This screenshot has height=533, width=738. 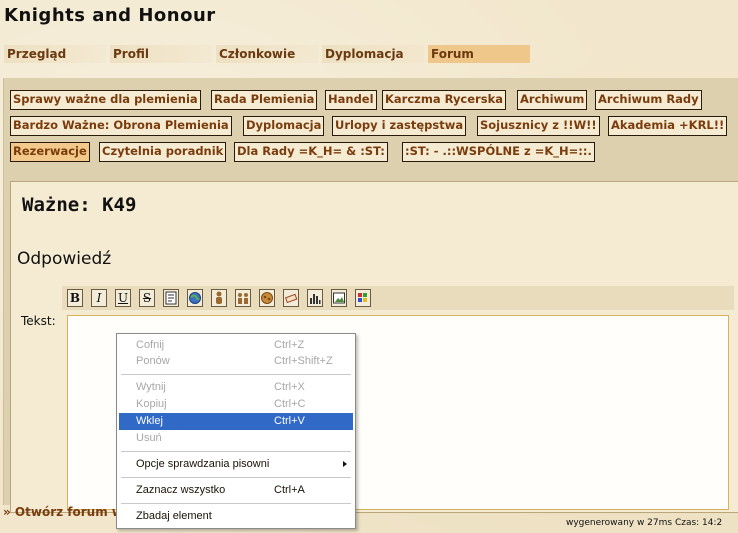 I want to click on underline-button: U, so click(x=123, y=298).